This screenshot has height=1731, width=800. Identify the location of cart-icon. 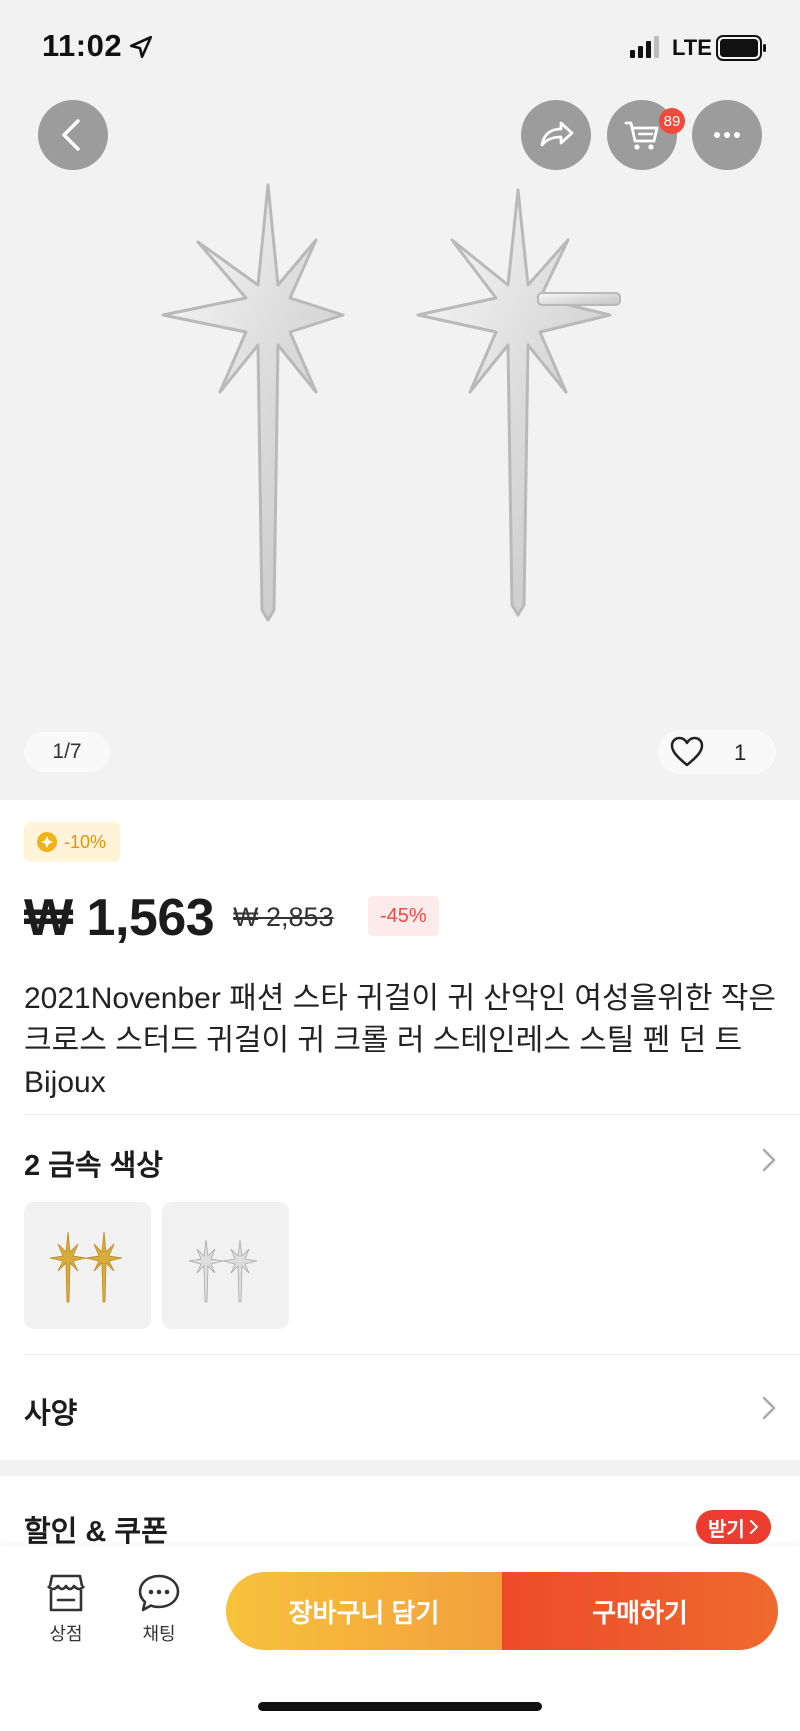
(641, 135).